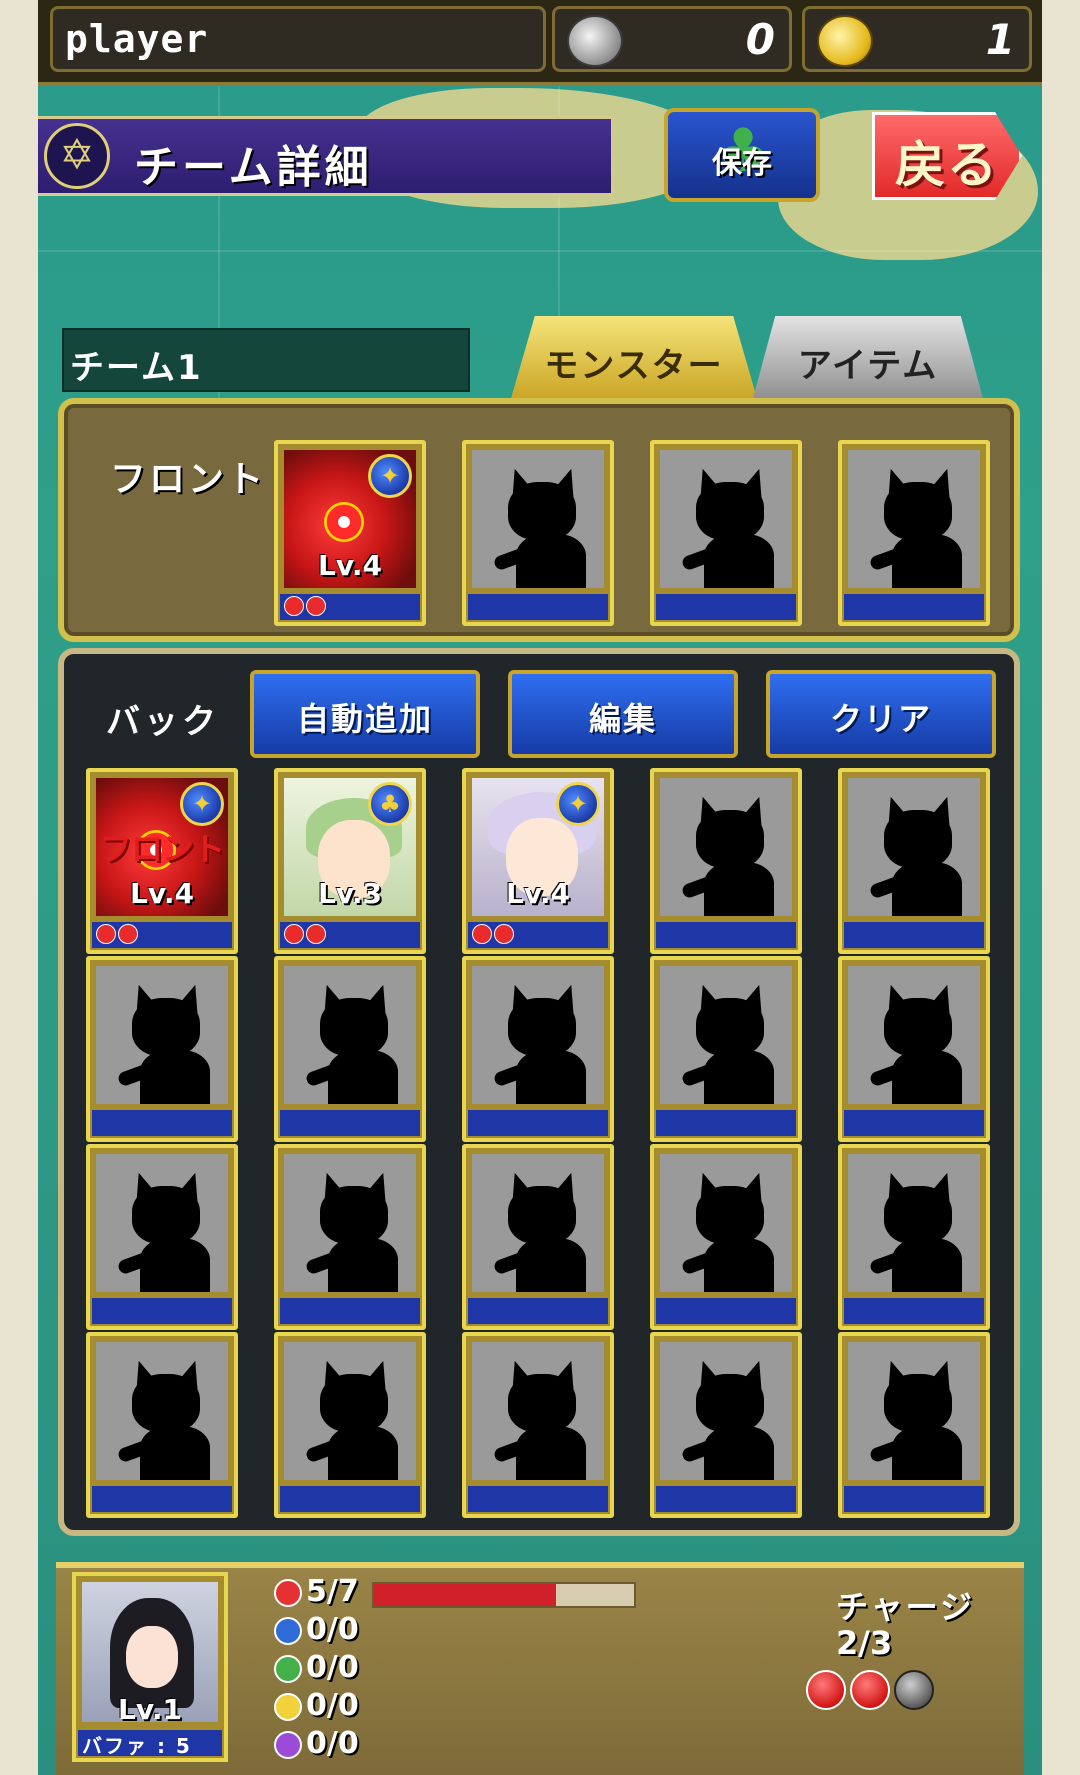  I want to click on edit-button: 編集, so click(623, 714).